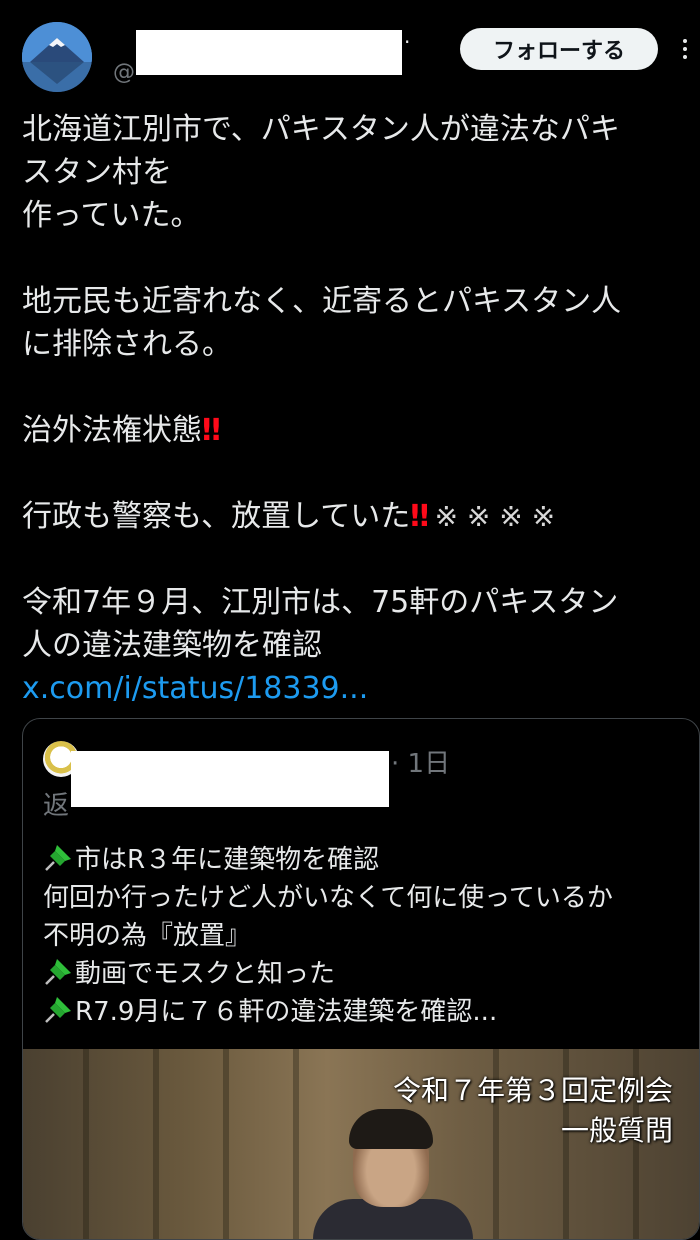 The width and height of the screenshot is (700, 1240). What do you see at coordinates (111, 215) in the screenshot?
I see `post-line: 作っていた。` at bounding box center [111, 215].